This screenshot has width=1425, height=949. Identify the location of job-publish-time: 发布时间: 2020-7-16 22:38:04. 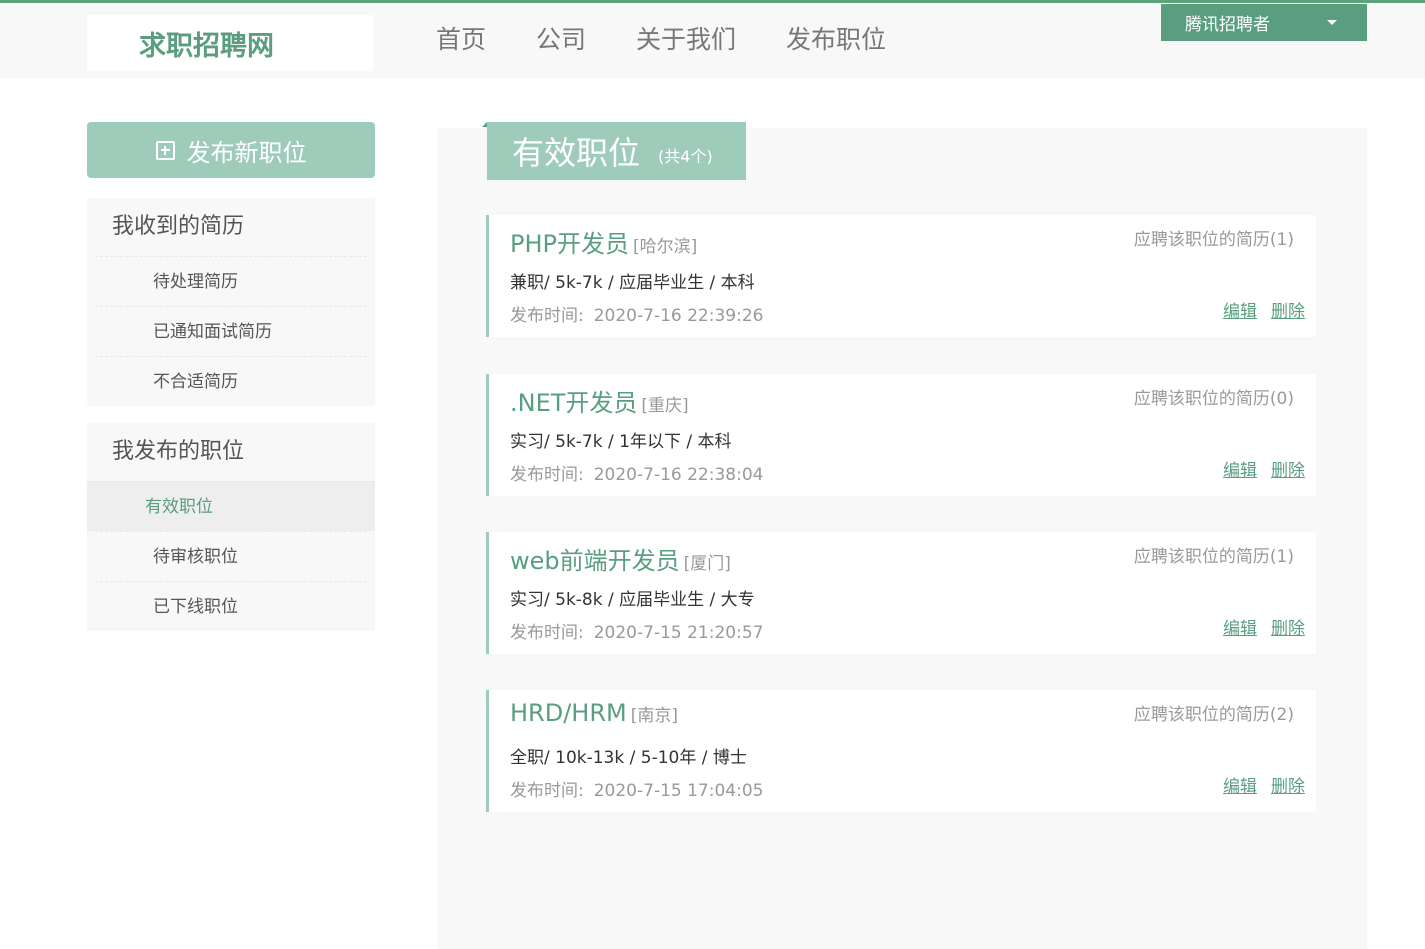
(636, 472).